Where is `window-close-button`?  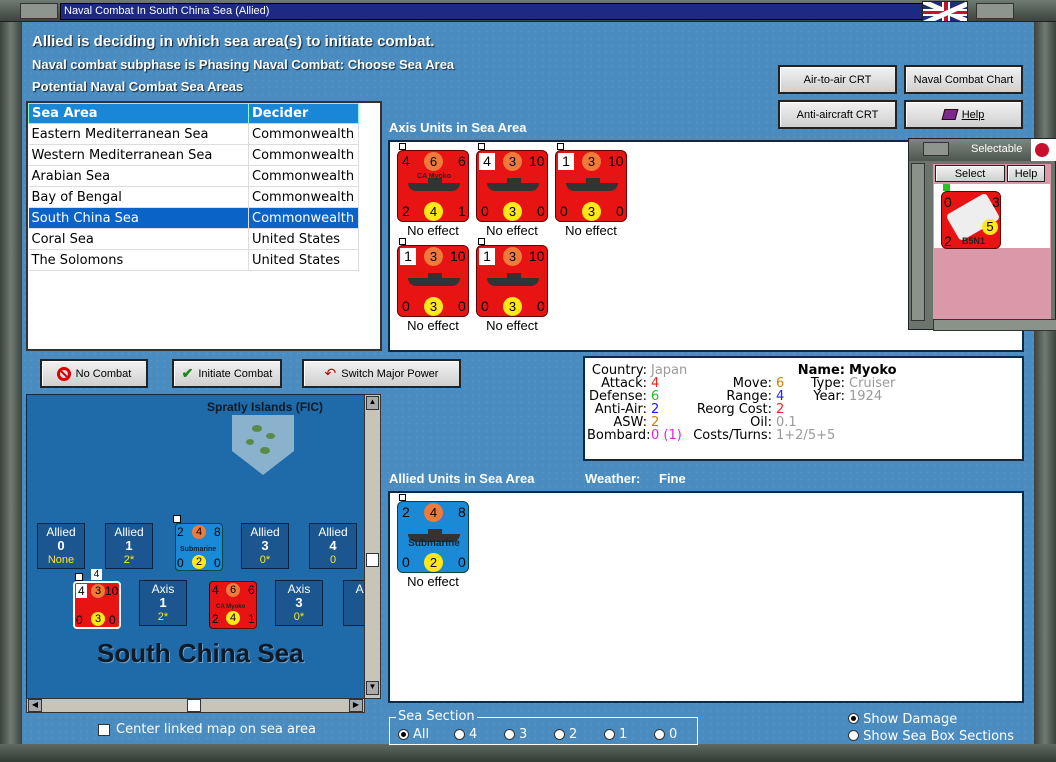 window-close-button is located at coordinates (995, 11).